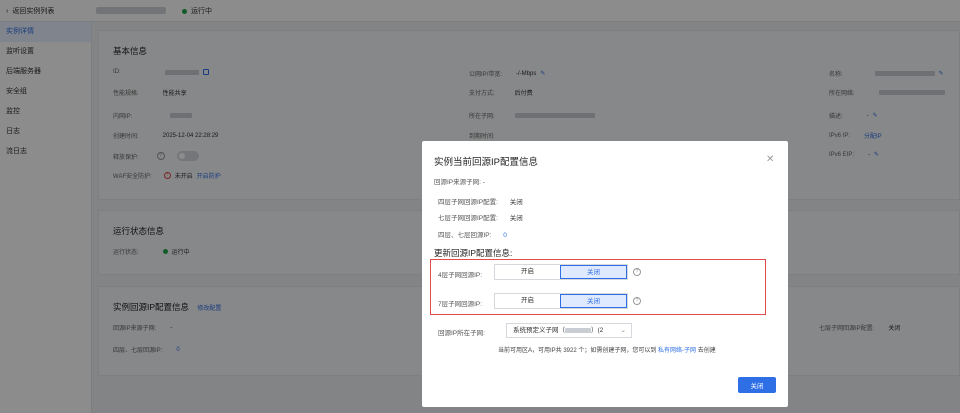  Describe the element at coordinates (637, 301) in the screenshot. I see `row7-help-icon: ?` at that location.